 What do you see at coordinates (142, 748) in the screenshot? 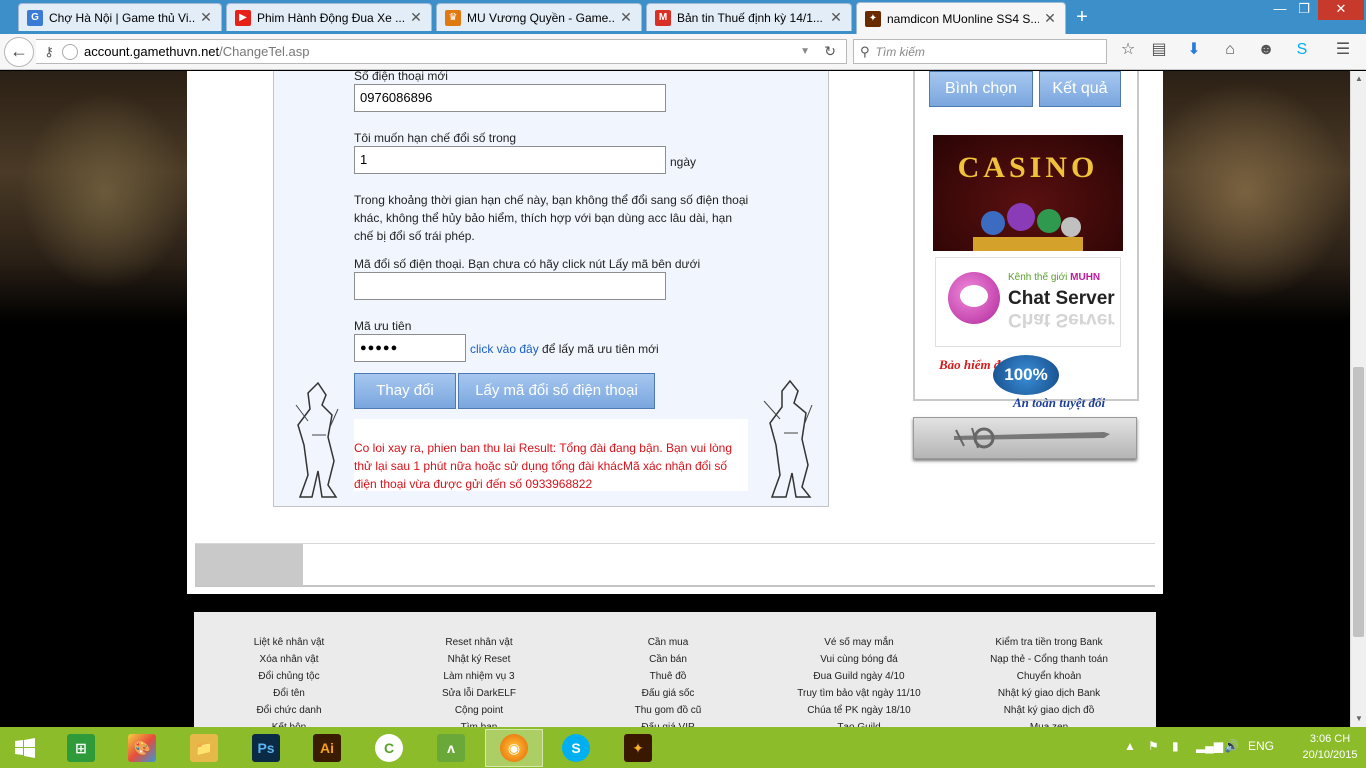
I see `paint-app: 🎨` at bounding box center [142, 748].